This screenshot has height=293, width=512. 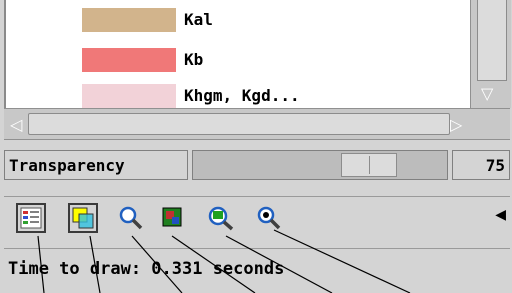 I want to click on scroll-right-icon: ▷, so click(x=456, y=124).